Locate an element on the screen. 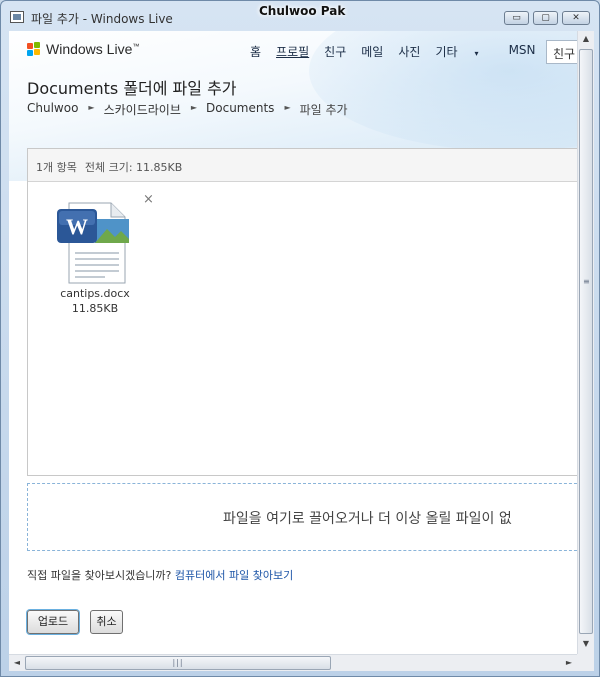 The image size is (600, 677). nav-item-friends: 친구 is located at coordinates (335, 51).